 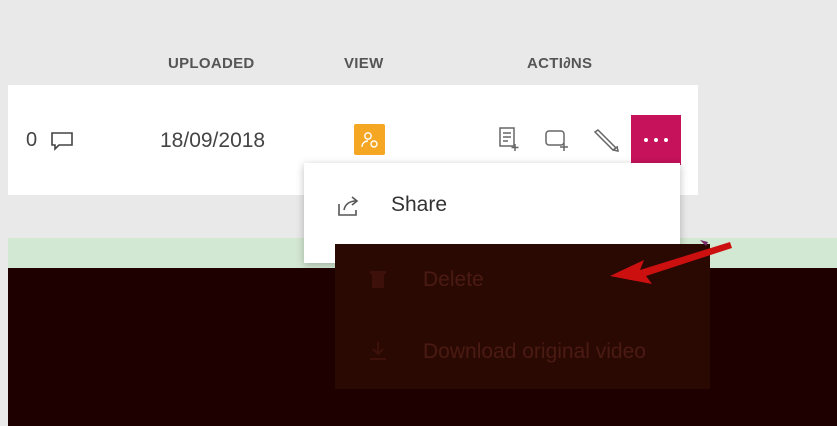 I want to click on edit-pencil-icon, so click(x=606, y=139).